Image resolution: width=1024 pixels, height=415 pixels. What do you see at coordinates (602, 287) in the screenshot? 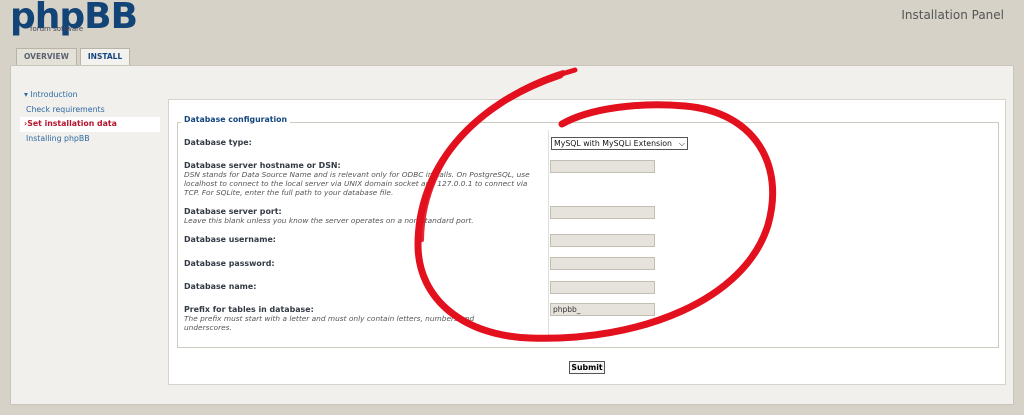
I see `dbname-input` at bounding box center [602, 287].